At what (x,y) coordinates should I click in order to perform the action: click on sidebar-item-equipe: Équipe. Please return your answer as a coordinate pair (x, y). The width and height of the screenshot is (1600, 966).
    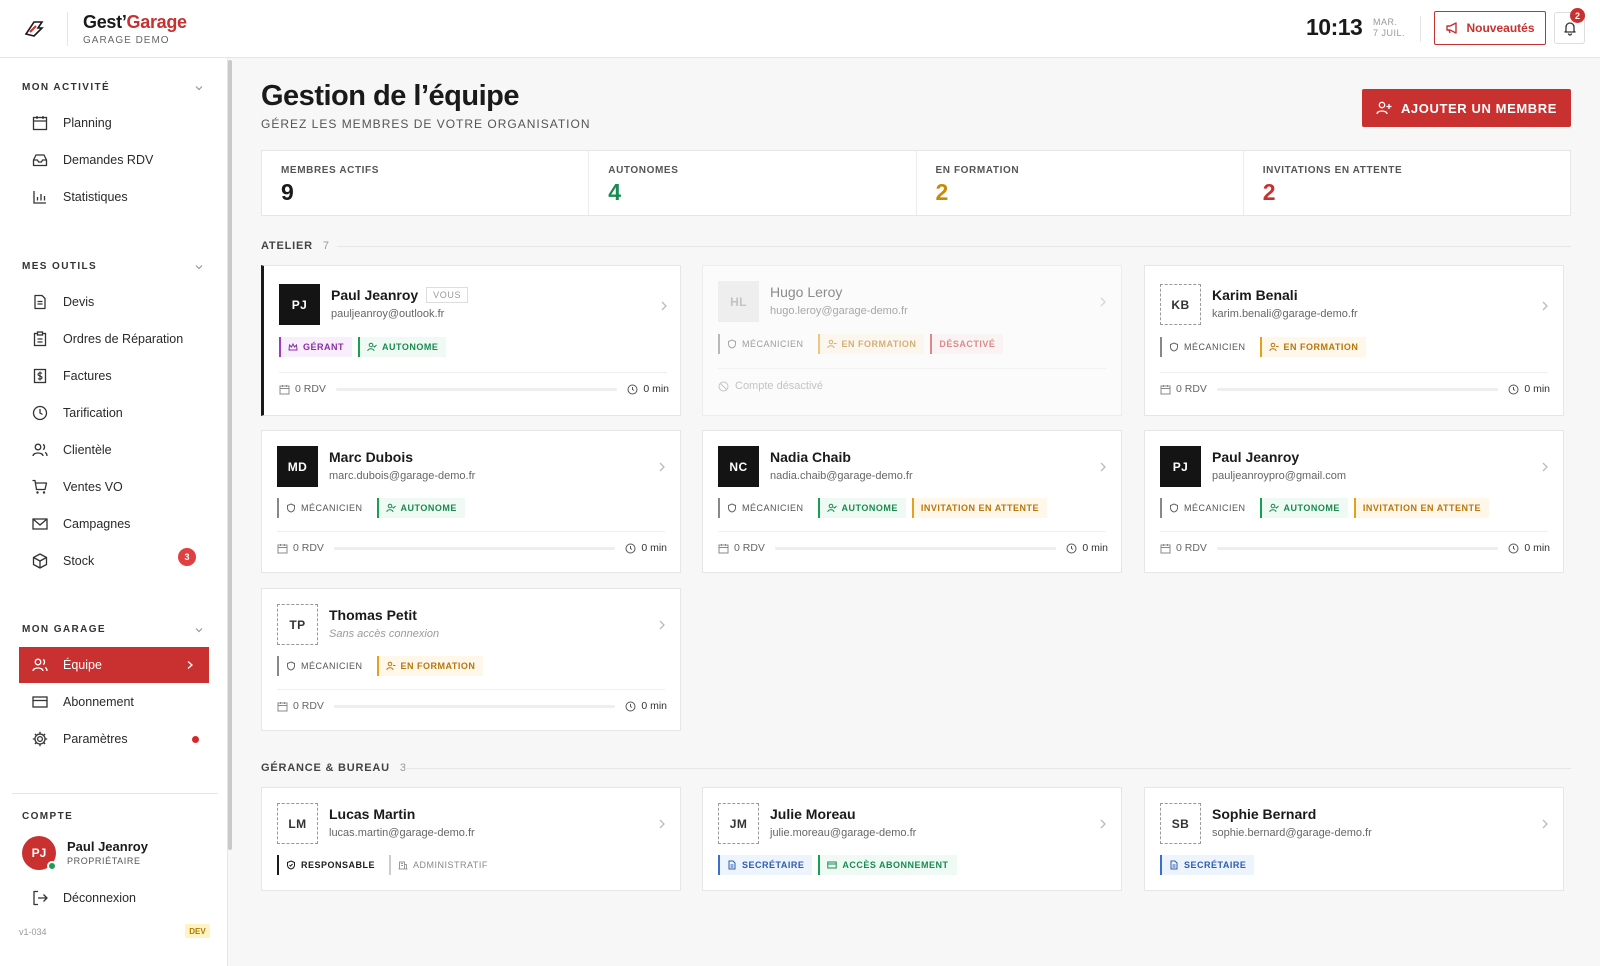
    Looking at the image, I should click on (114, 665).